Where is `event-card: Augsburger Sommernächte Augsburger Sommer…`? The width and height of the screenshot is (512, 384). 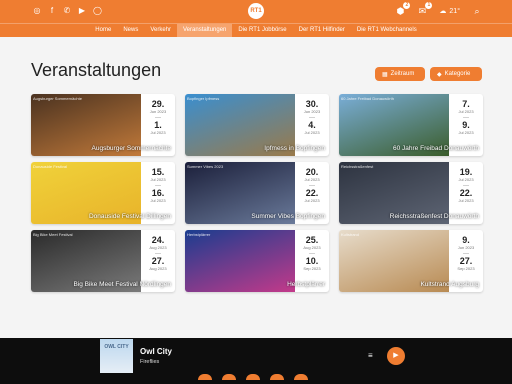
event-card: Augsburger Sommernächte Augsburger Sommer… is located at coordinates (103, 125).